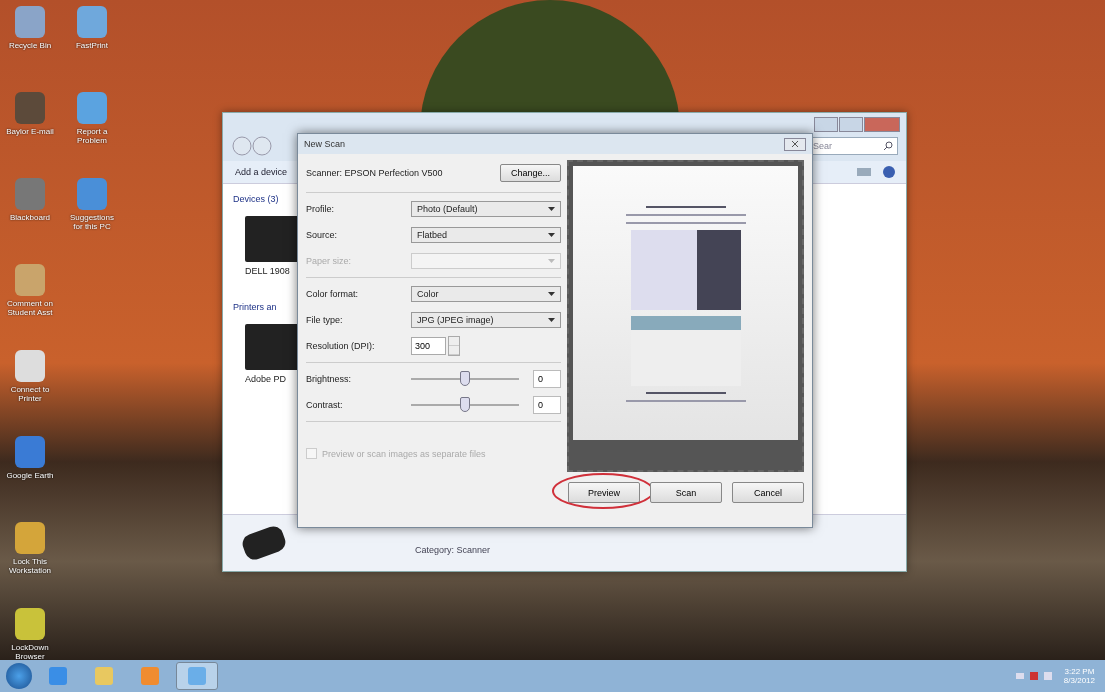 The width and height of the screenshot is (1105, 692). Describe the element at coordinates (428, 346) in the screenshot. I see `resolution-field: 300` at that location.